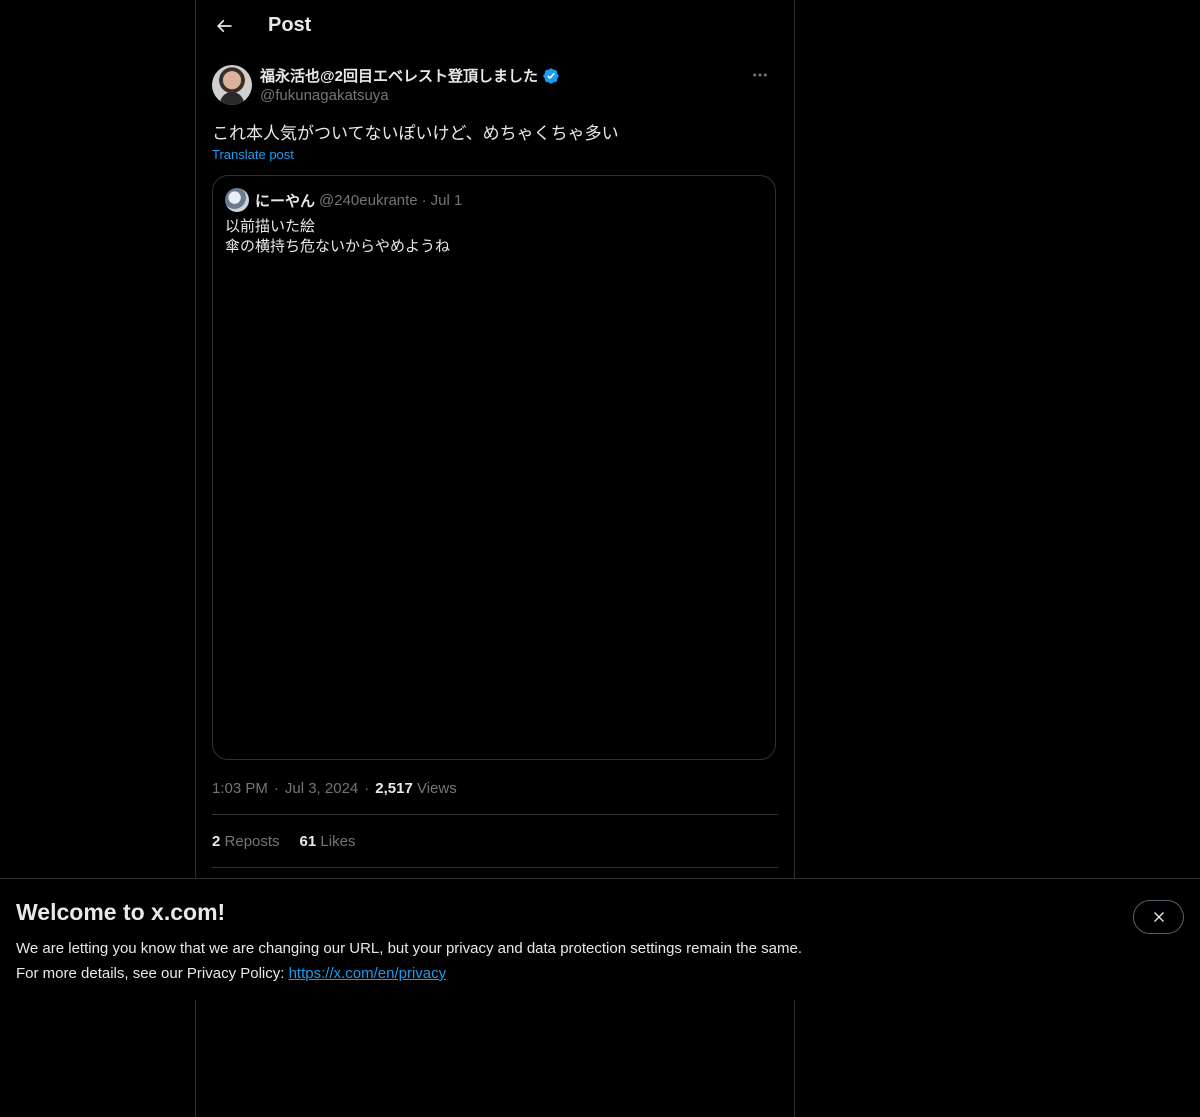  I want to click on quoted-post-text: 以前描いた絵 傘の横持ち危ないからやめようね, so click(337, 237).